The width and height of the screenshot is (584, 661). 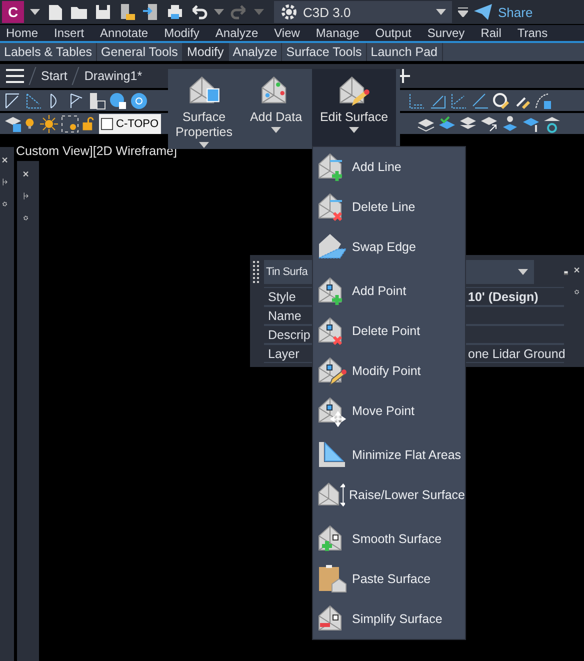 What do you see at coordinates (179, 33) in the screenshot?
I see `ribbon-tab: Modify` at bounding box center [179, 33].